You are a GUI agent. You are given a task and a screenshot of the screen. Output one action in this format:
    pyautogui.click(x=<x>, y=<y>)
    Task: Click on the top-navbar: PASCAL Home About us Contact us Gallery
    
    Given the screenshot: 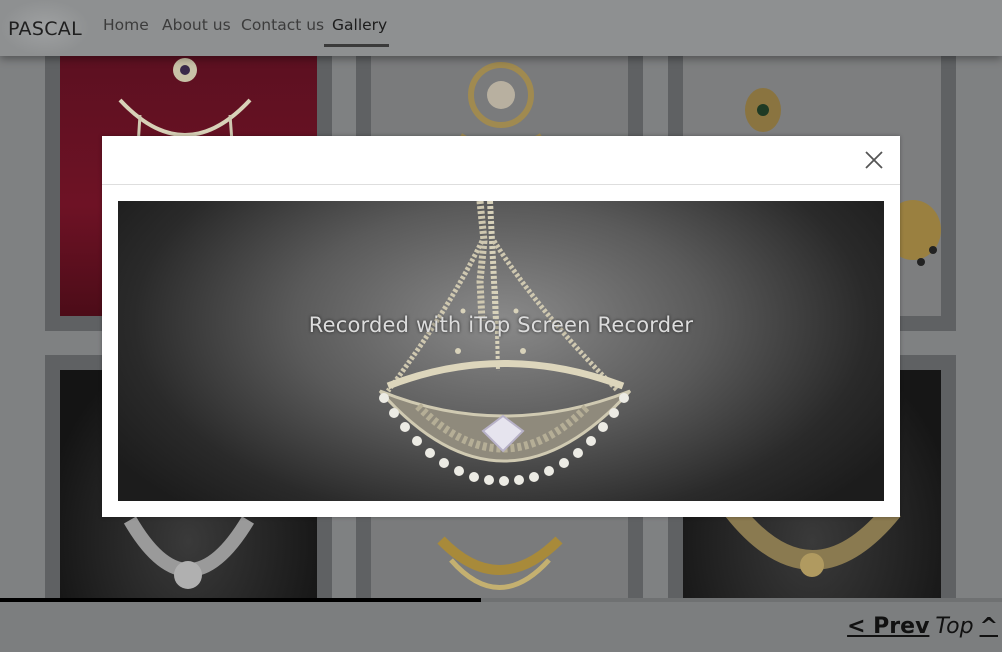 What is the action you would take?
    pyautogui.click(x=501, y=28)
    